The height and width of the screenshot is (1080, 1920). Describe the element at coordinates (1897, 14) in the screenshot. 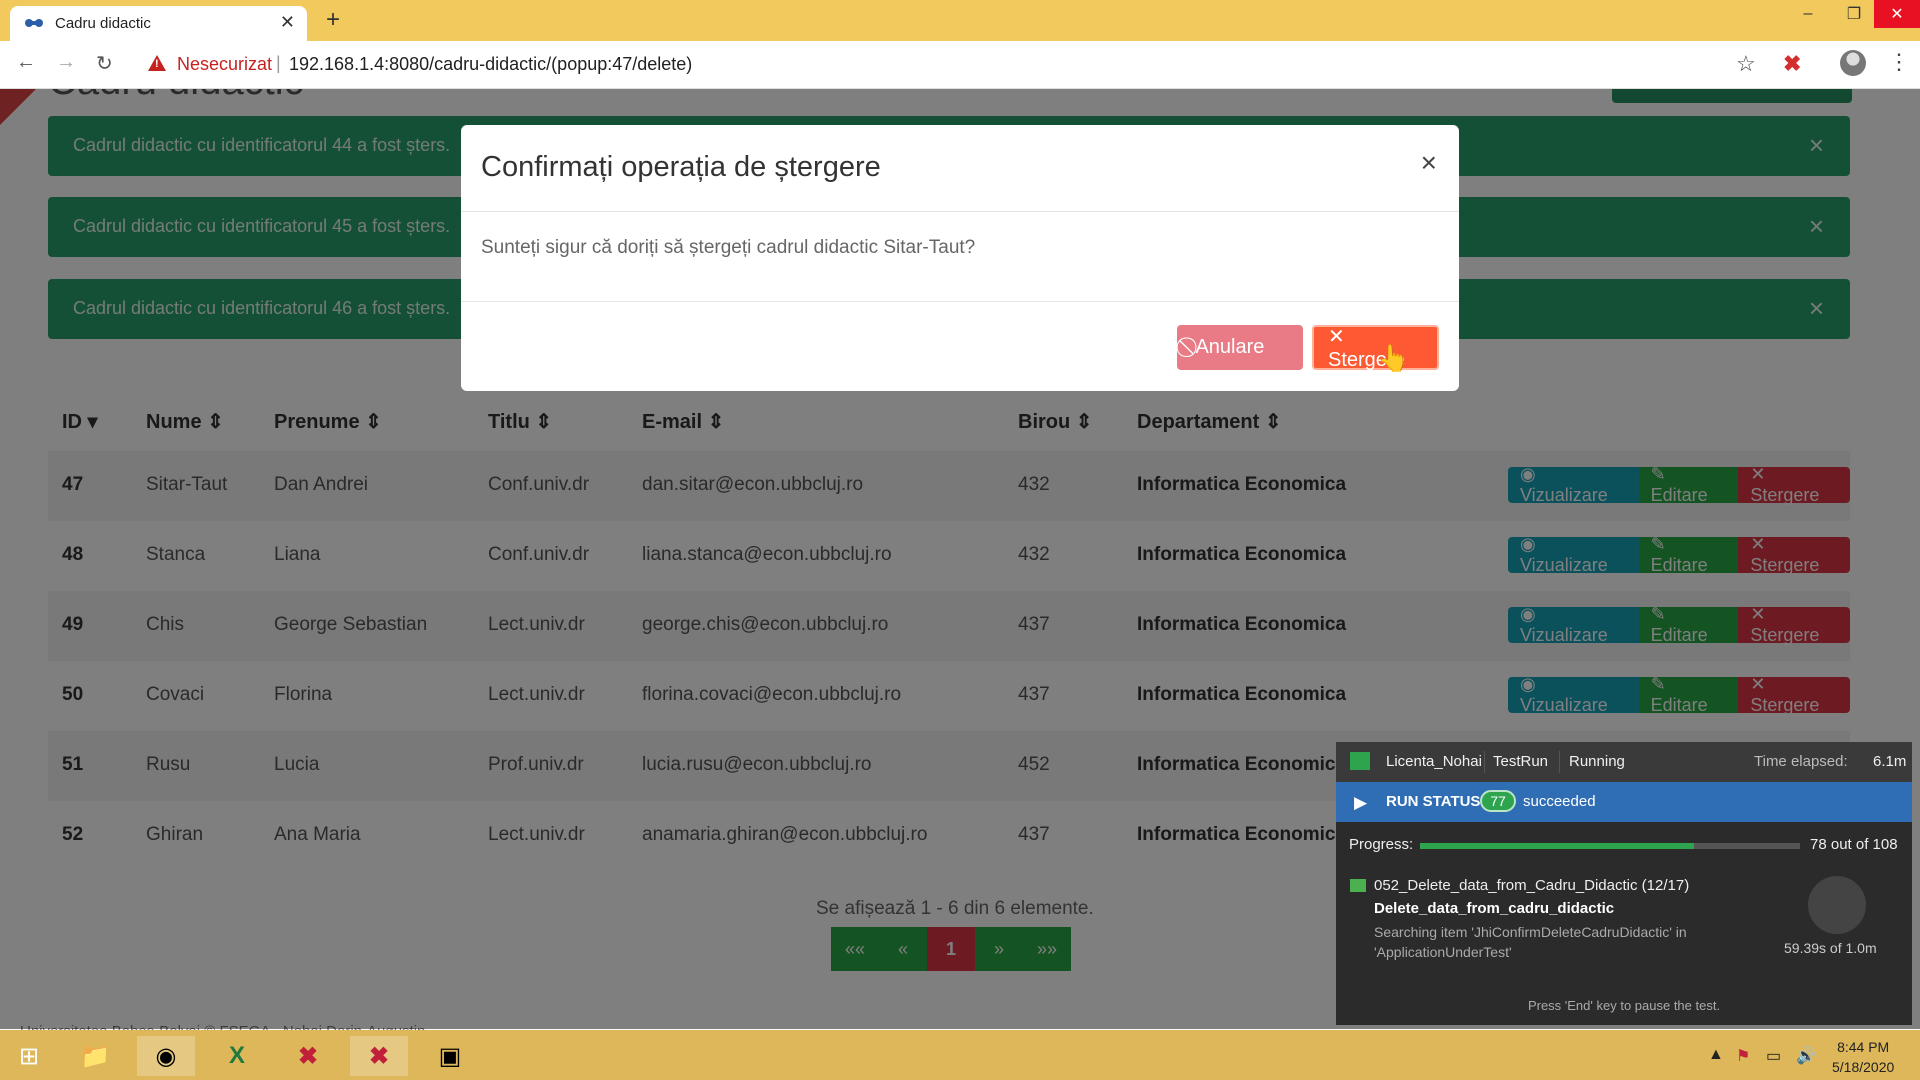

I see `close-window-button: ✕` at that location.